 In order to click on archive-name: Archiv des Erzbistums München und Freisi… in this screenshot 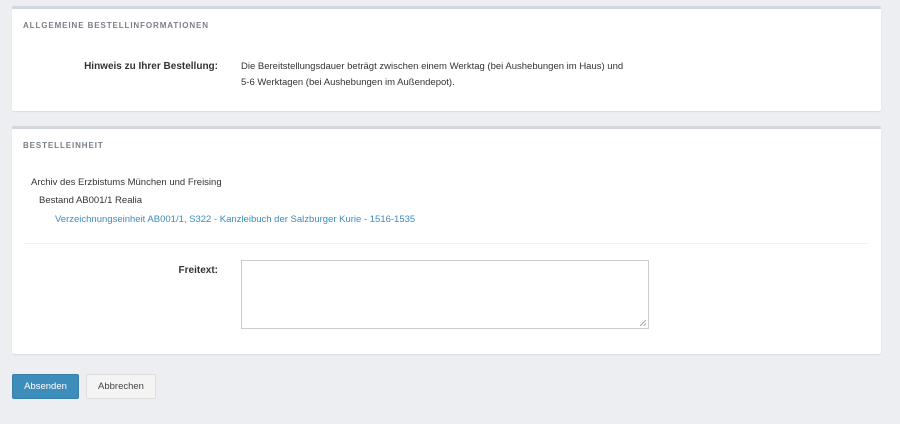, I will do `click(126, 182)`.